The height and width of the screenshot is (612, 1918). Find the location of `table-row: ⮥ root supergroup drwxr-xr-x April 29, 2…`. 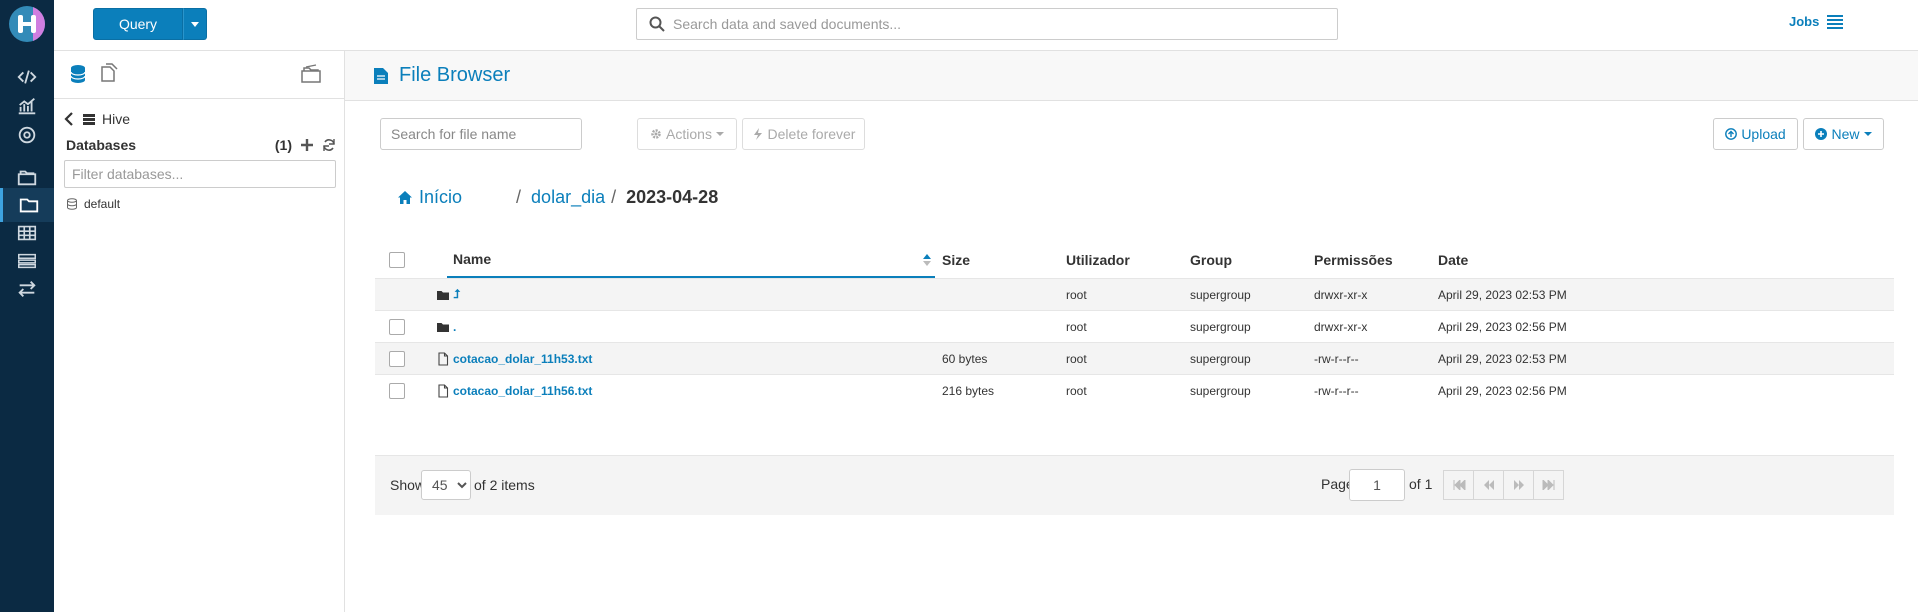

table-row: ⮥ root supergroup drwxr-xr-x April 29, 2… is located at coordinates (1134, 294).